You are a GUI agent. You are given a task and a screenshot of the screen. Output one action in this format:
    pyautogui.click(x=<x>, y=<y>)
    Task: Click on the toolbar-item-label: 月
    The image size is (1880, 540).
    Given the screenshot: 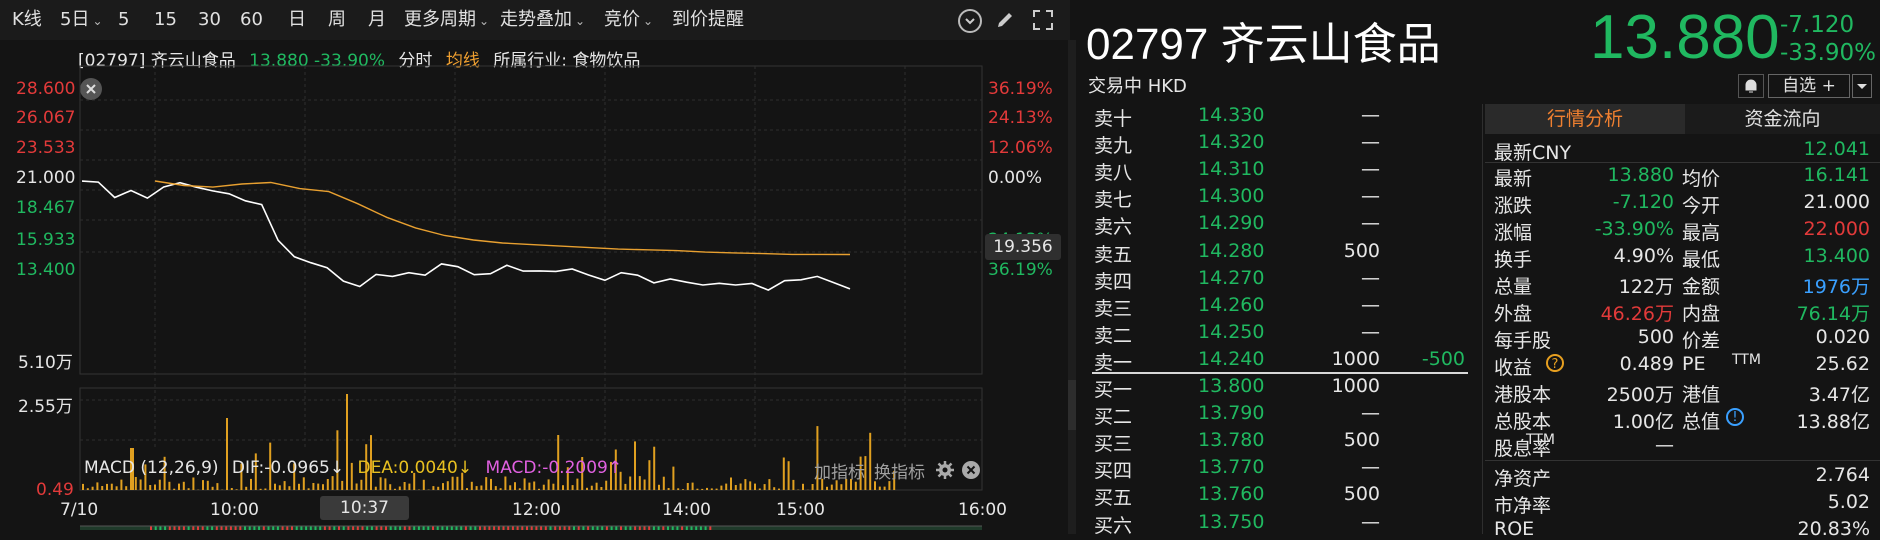 What is the action you would take?
    pyautogui.click(x=377, y=19)
    